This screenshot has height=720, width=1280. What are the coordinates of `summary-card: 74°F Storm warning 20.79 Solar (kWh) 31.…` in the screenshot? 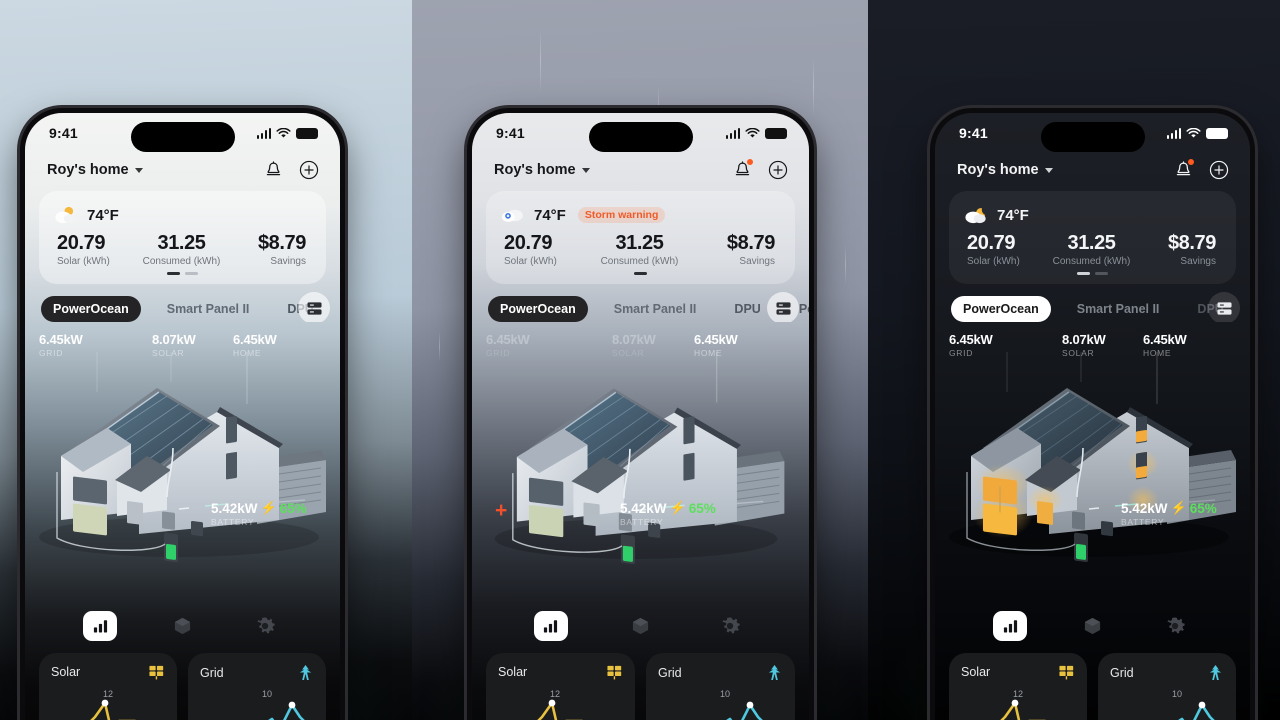 It's located at (640, 237).